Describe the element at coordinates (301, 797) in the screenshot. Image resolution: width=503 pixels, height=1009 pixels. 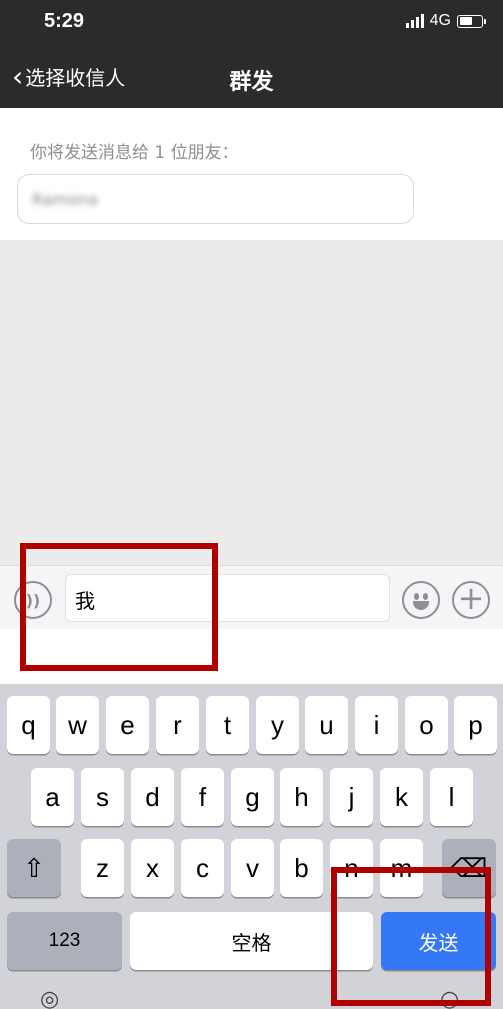
I see `key-h: h` at that location.